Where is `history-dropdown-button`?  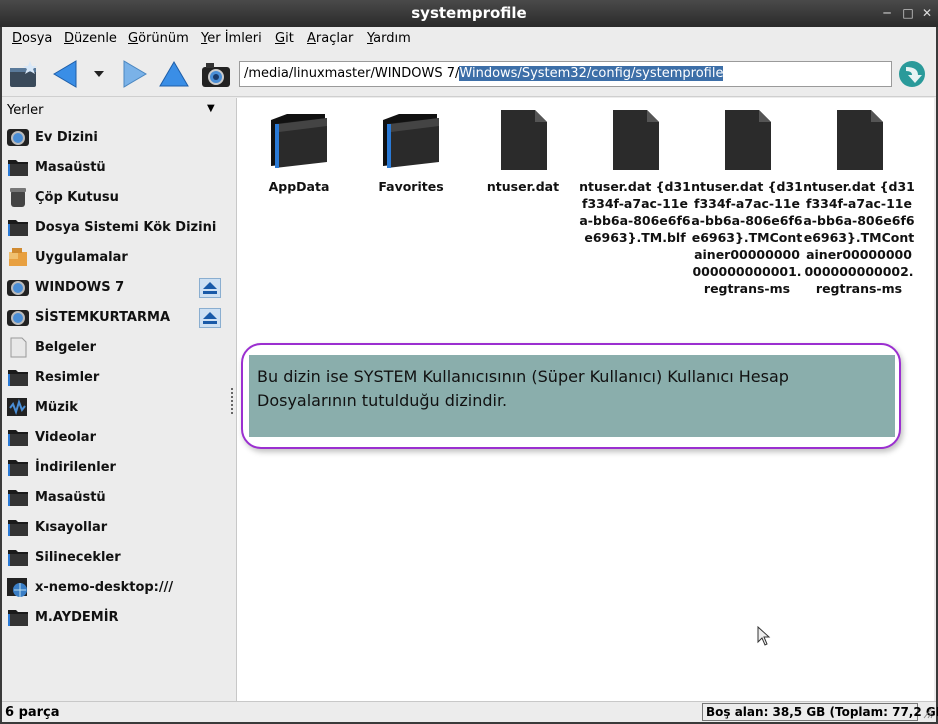
history-dropdown-button is located at coordinates (99, 74).